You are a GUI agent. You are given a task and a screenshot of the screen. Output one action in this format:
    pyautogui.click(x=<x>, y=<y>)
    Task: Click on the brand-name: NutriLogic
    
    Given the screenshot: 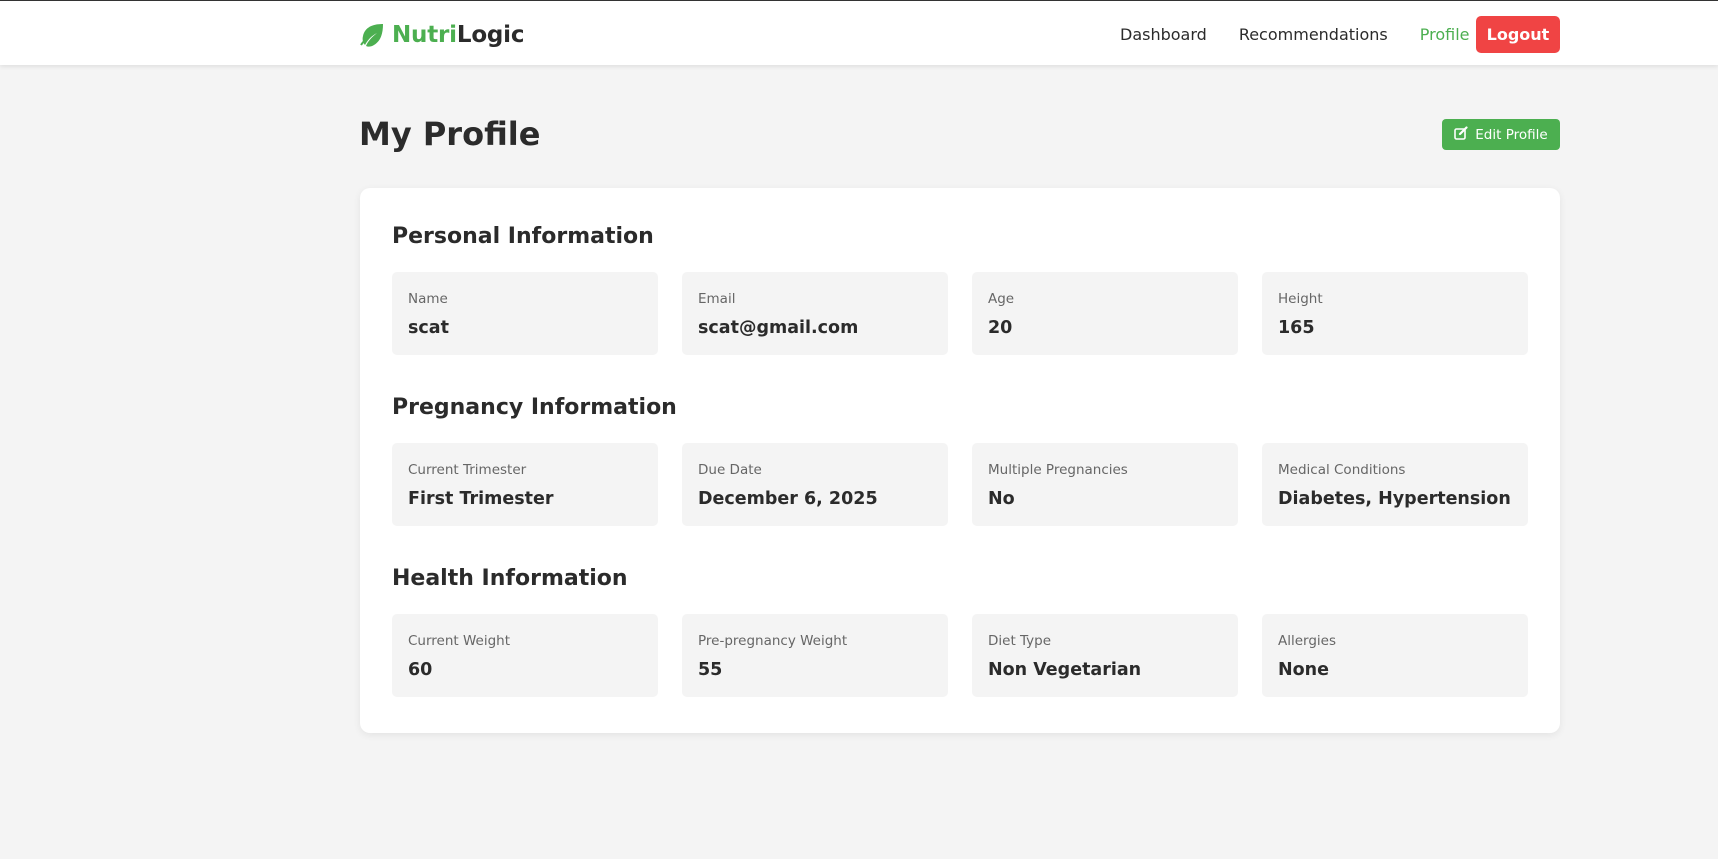 What is the action you would take?
    pyautogui.click(x=458, y=35)
    